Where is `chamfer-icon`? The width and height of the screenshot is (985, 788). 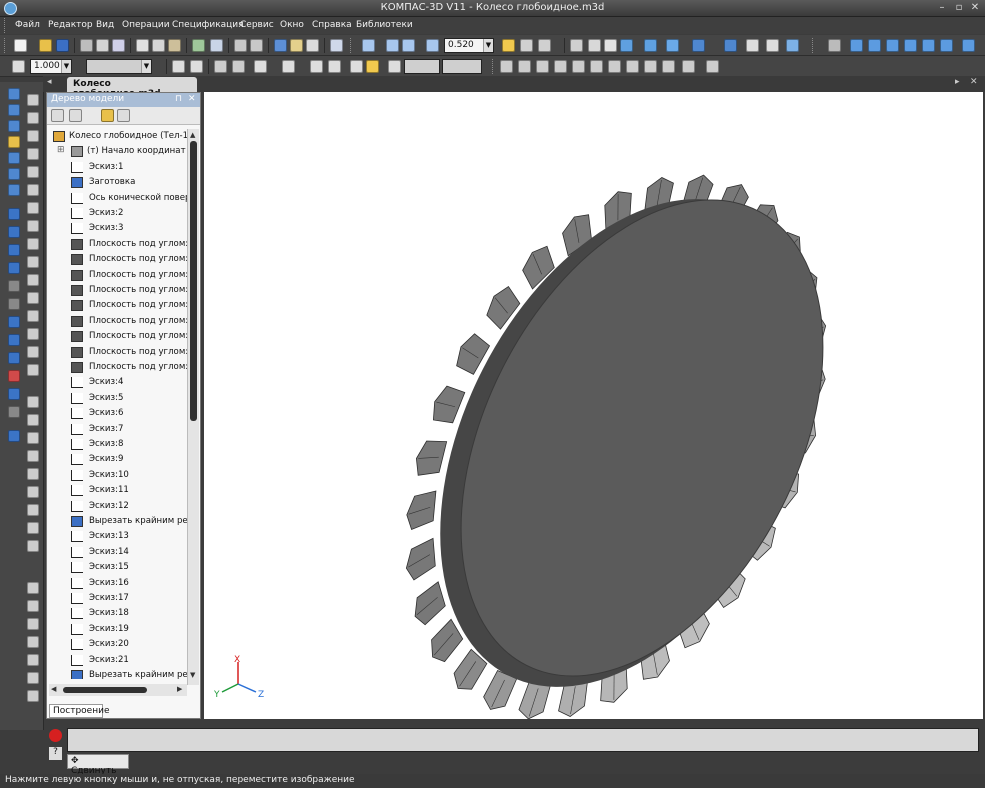 chamfer-icon is located at coordinates (14, 340).